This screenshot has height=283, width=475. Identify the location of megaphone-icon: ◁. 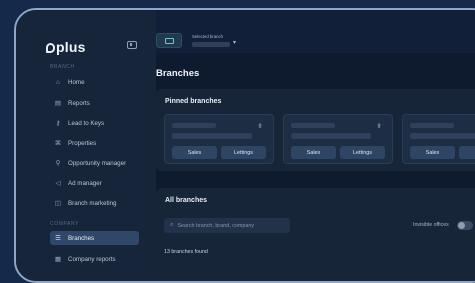
(58, 183).